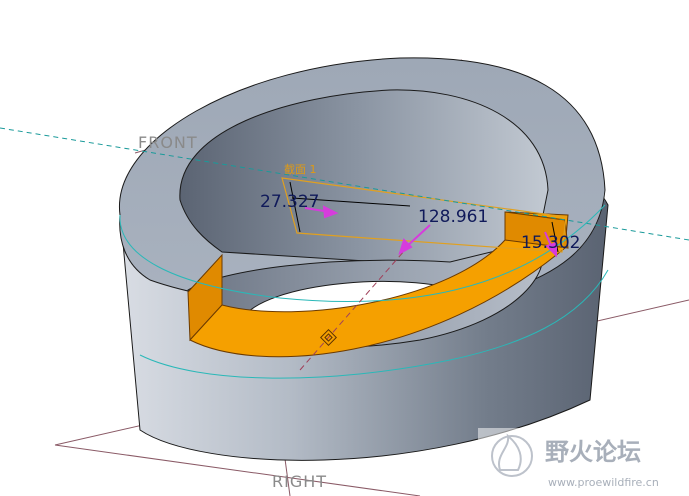  I want to click on dimension-width: 128.961, so click(453, 217).